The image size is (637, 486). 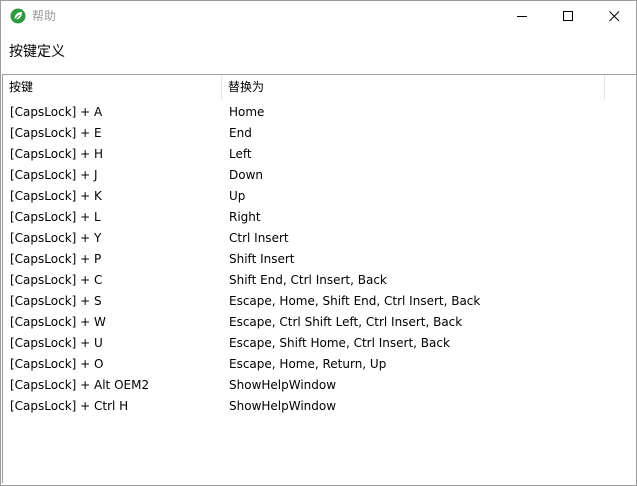 I want to click on minimize-button, so click(x=522, y=16).